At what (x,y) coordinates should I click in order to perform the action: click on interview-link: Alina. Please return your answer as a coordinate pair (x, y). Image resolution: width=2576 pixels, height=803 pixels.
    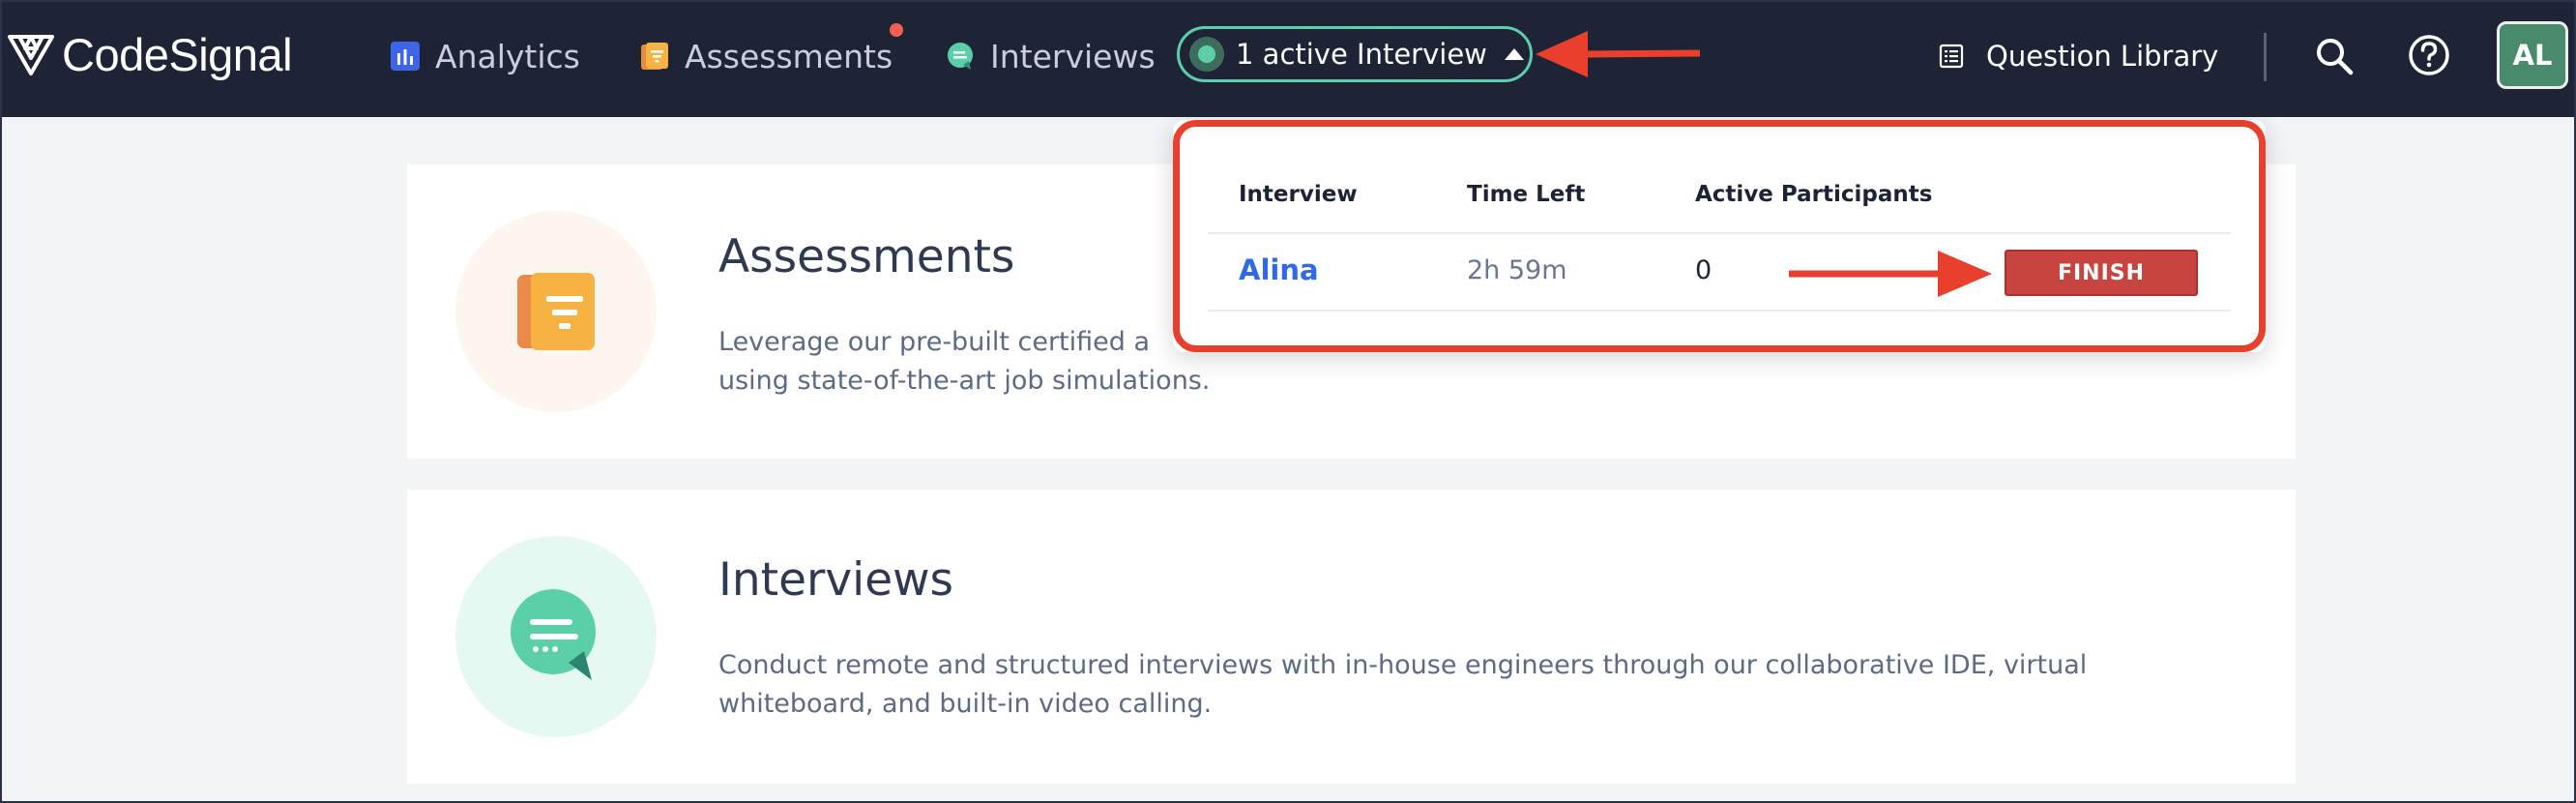
    Looking at the image, I should click on (1279, 269).